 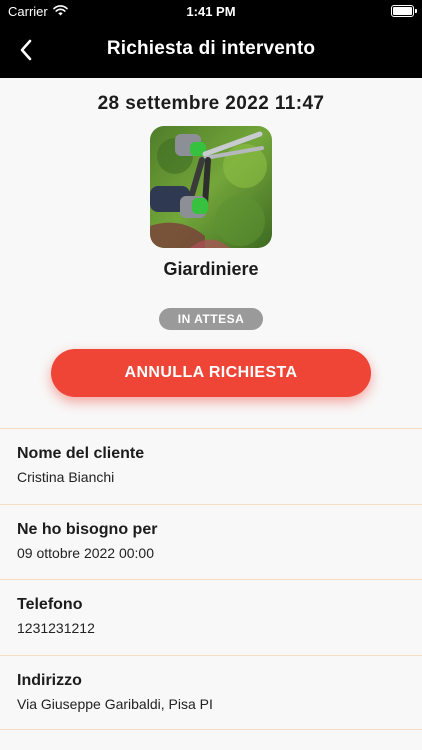 What do you see at coordinates (50, 604) in the screenshot?
I see `detail-label: Telefono` at bounding box center [50, 604].